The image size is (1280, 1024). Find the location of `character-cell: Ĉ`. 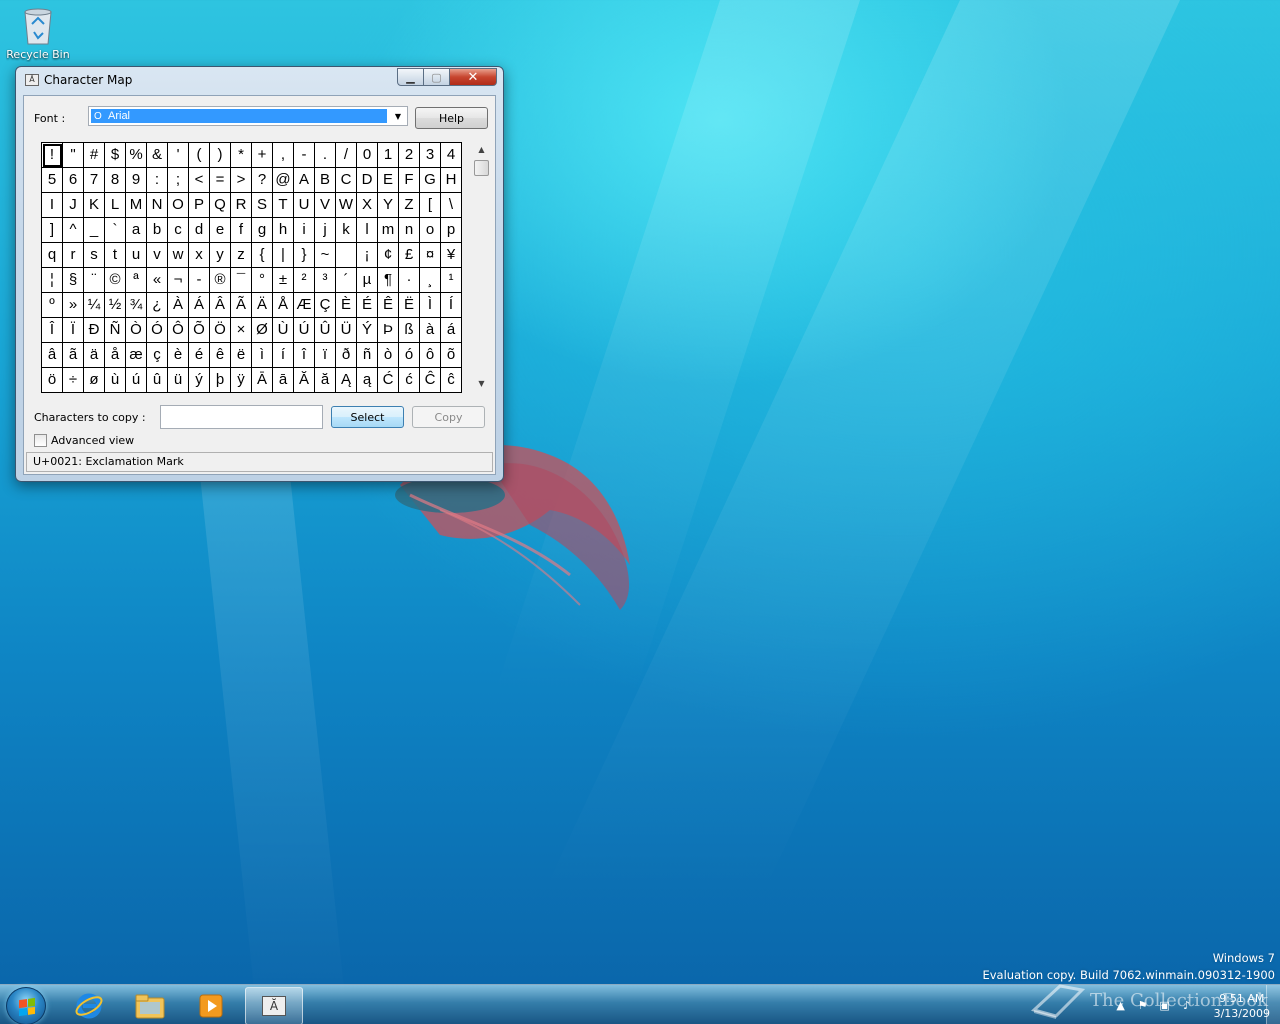

character-cell: Ĉ is located at coordinates (430, 380).